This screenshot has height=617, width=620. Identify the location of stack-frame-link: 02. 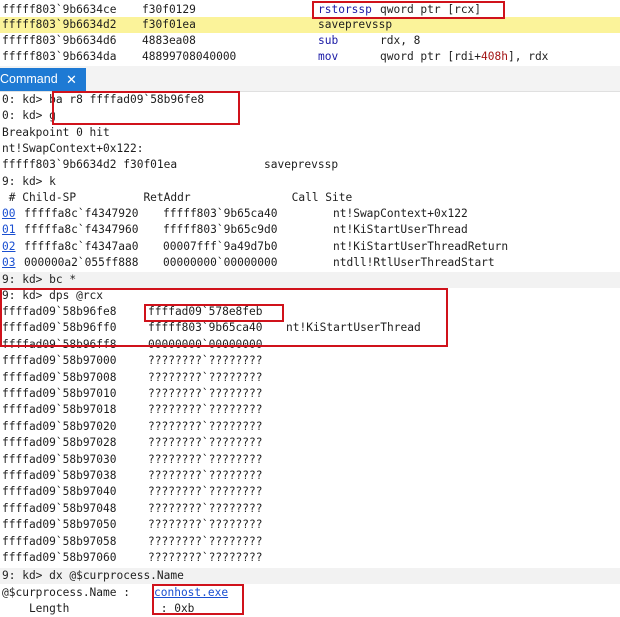
(8, 246).